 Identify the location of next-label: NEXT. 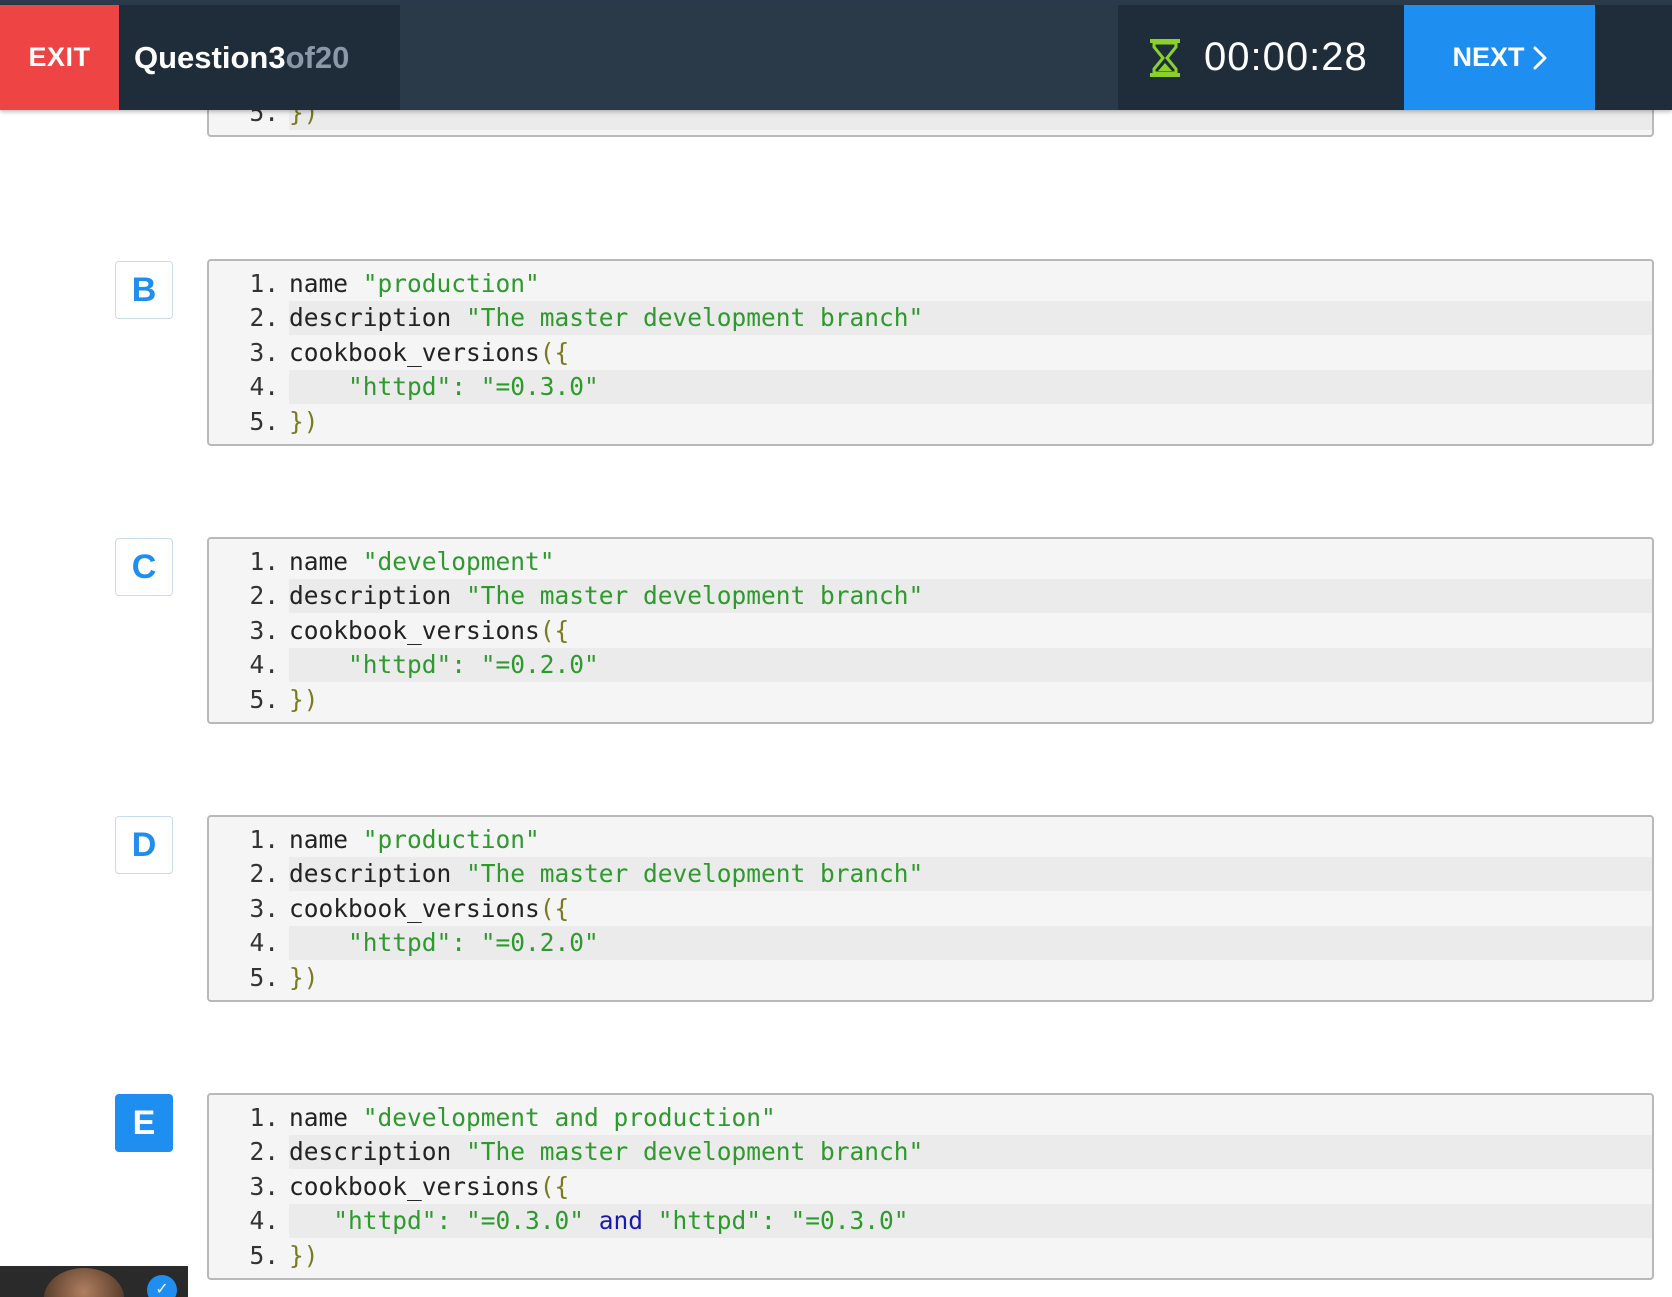
(1488, 57).